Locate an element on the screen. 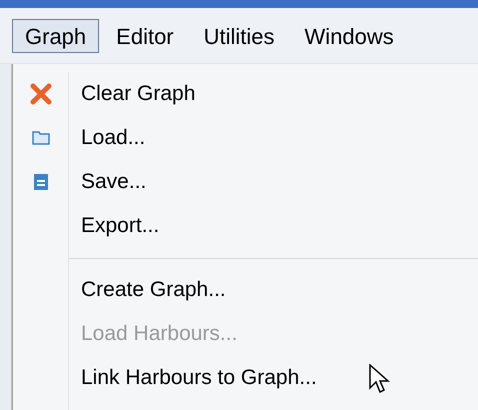 The width and height of the screenshot is (478, 410). mouse-cursor-icon is located at coordinates (380, 379).